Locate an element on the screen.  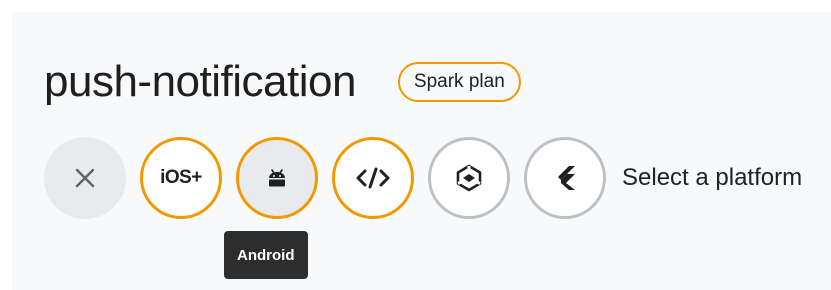
platform-ios-button: iOS+ is located at coordinates (181, 178).